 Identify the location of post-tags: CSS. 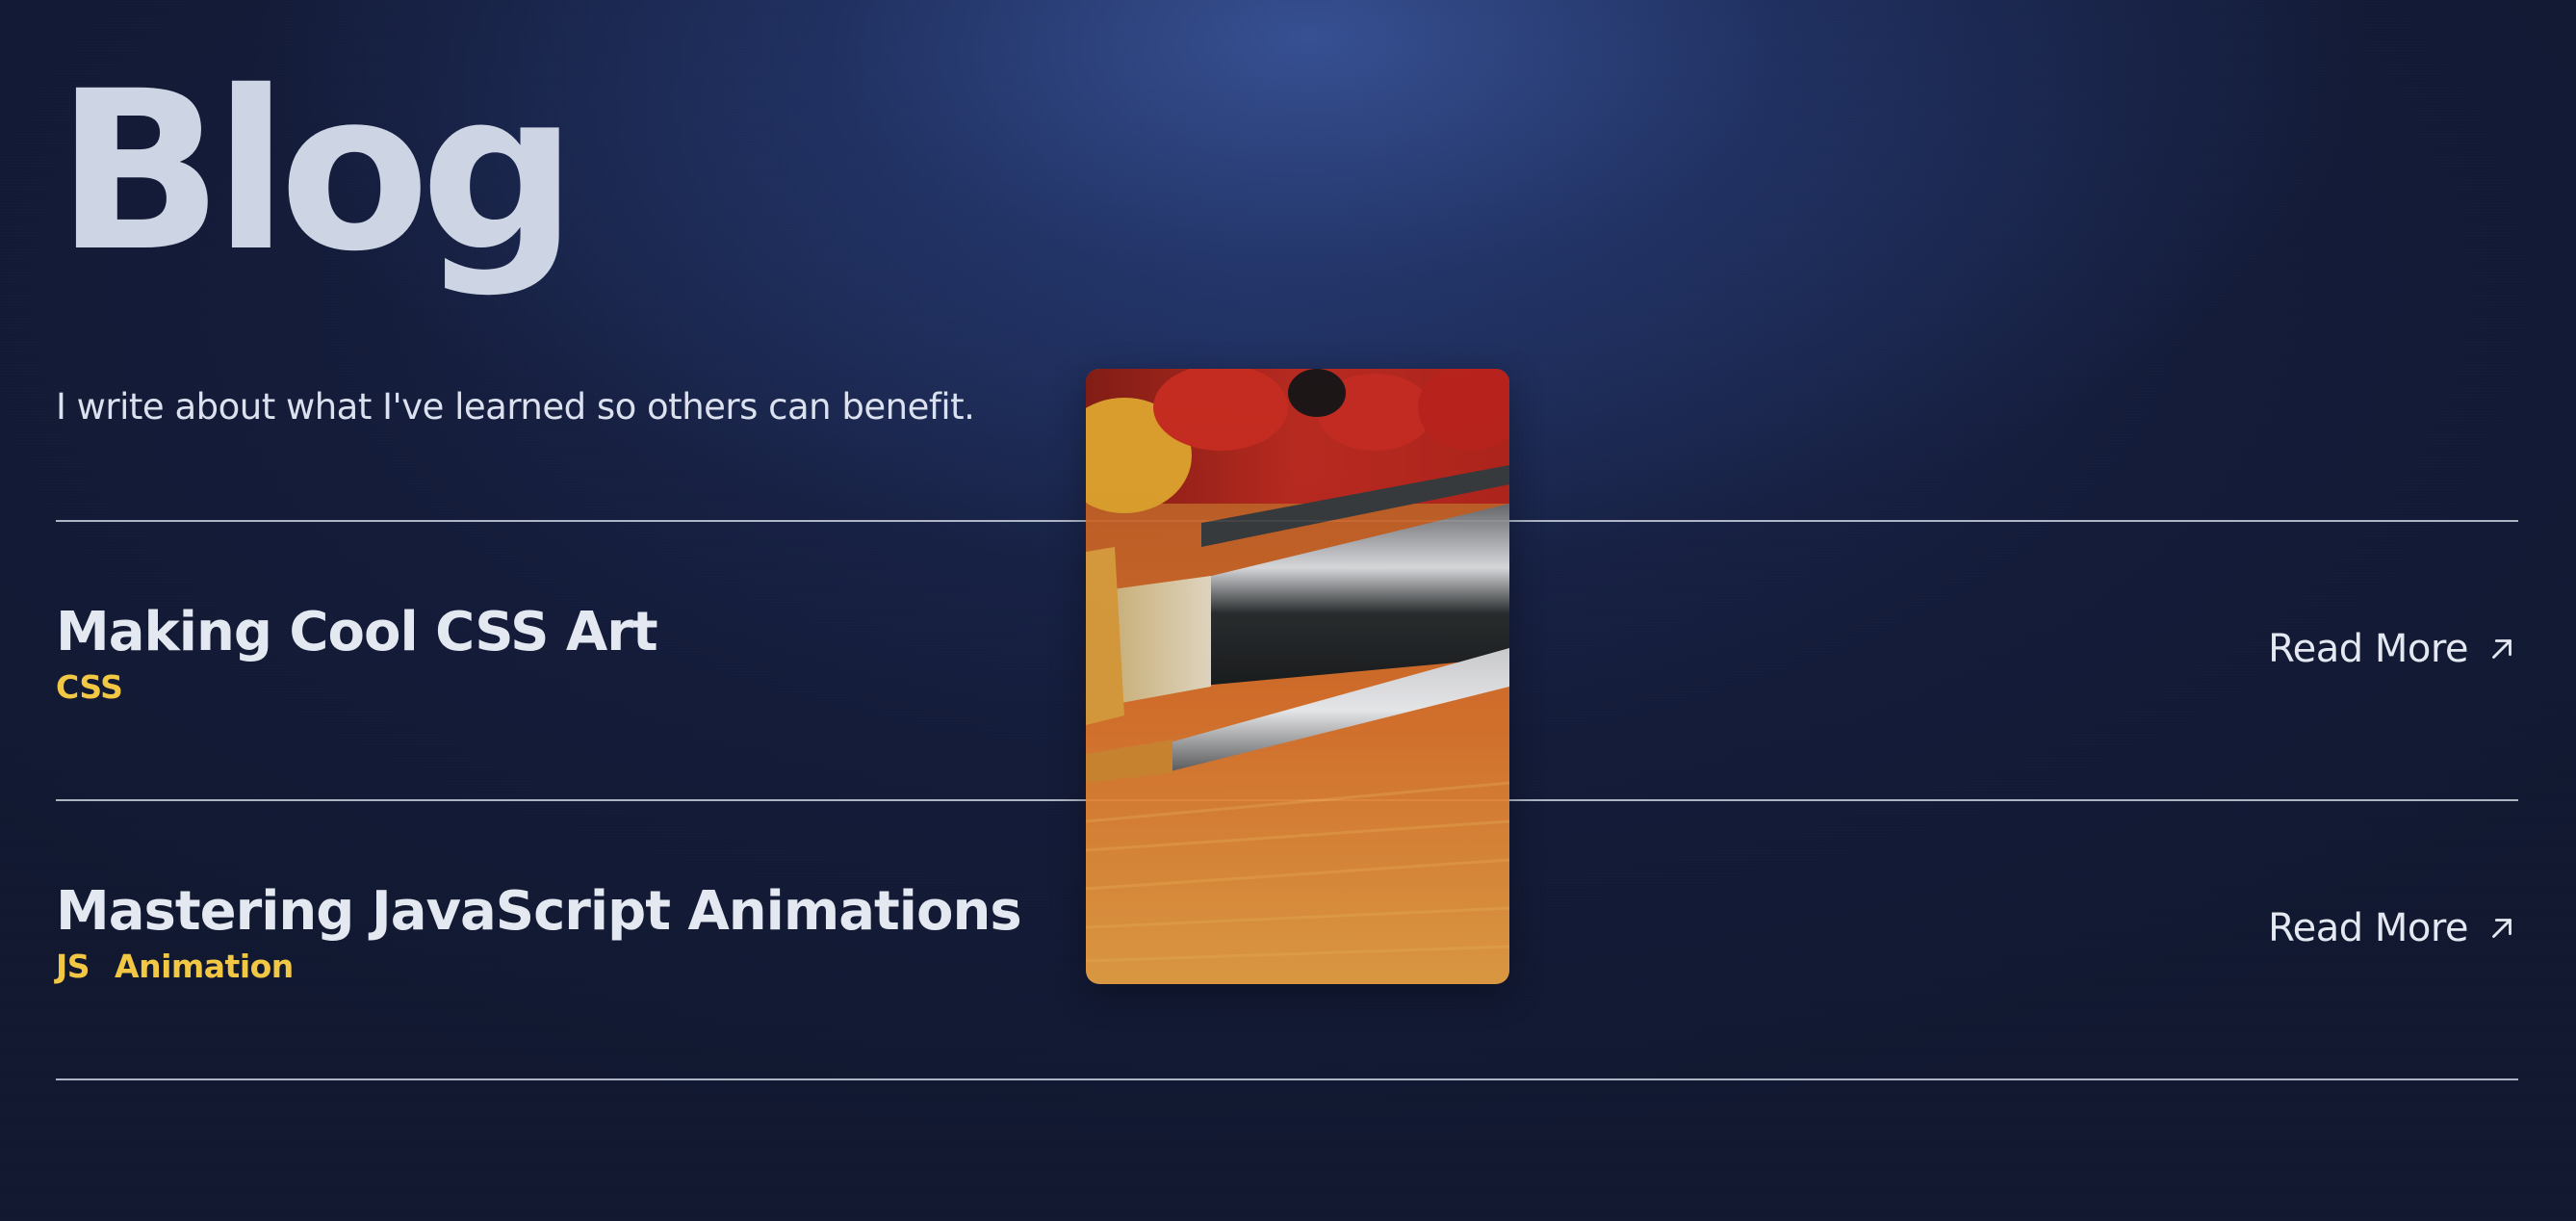
(89, 687).